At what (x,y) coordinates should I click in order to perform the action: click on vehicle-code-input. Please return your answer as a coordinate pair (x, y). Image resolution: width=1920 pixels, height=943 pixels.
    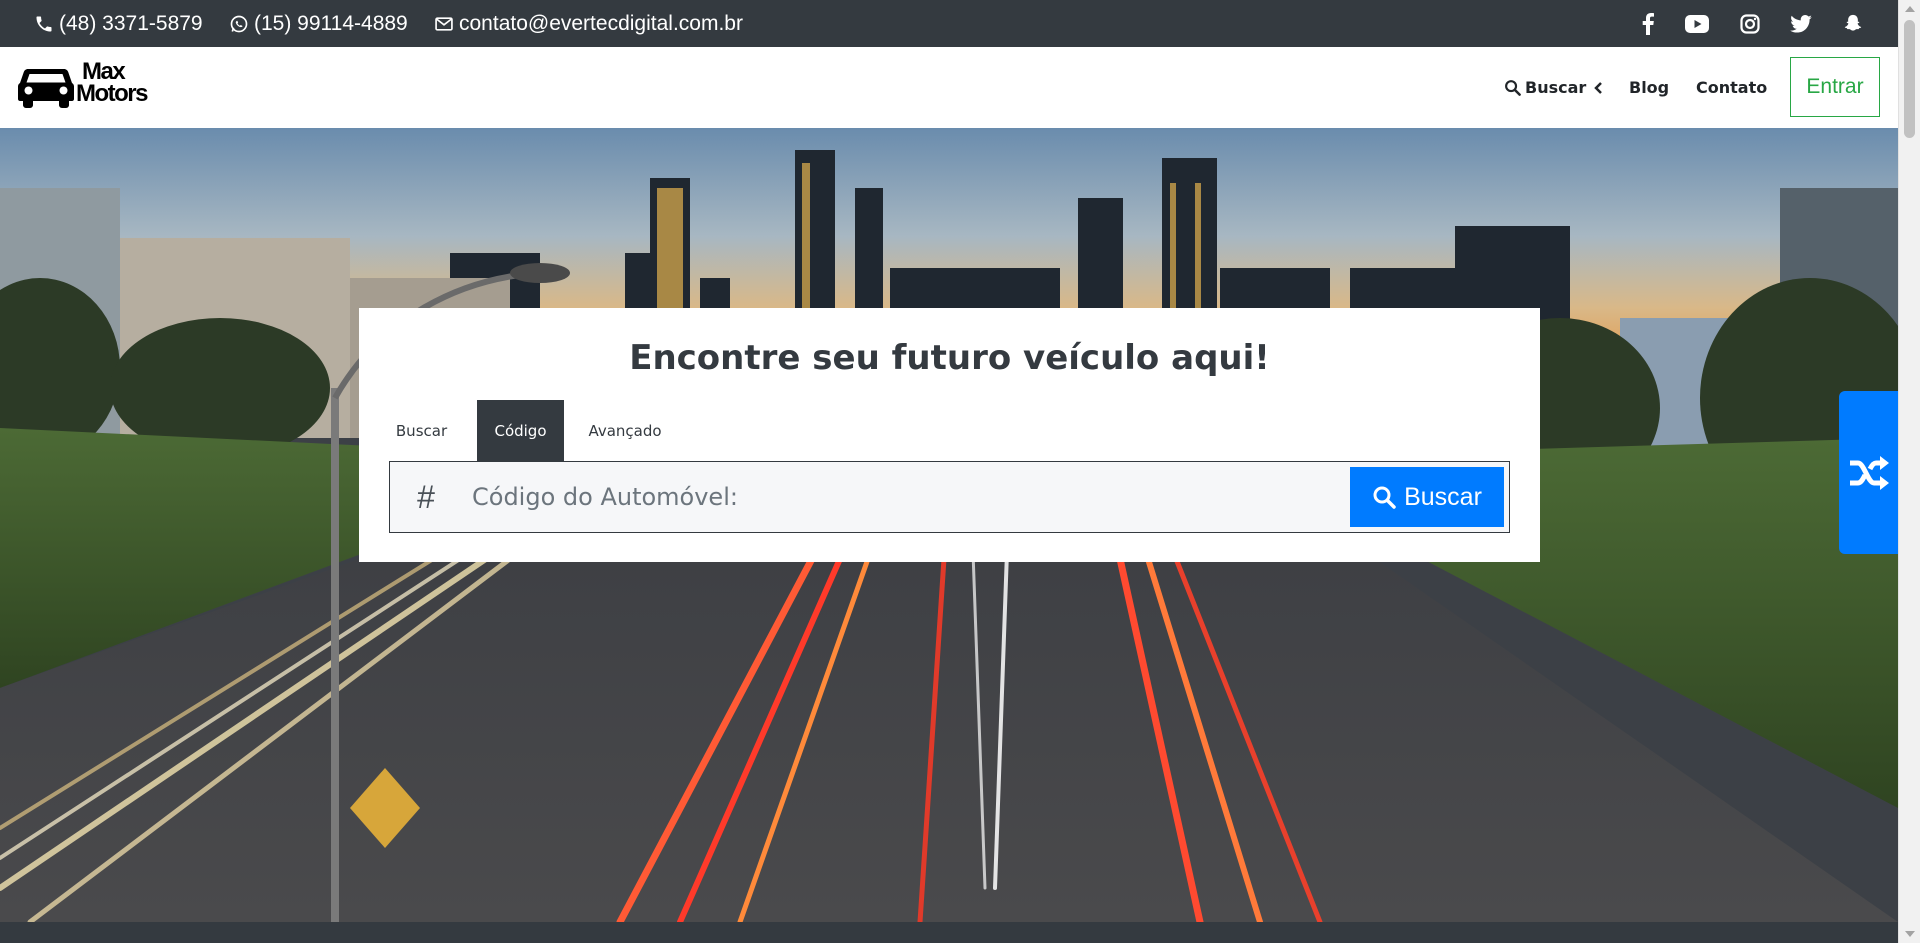
    Looking at the image, I should click on (912, 497).